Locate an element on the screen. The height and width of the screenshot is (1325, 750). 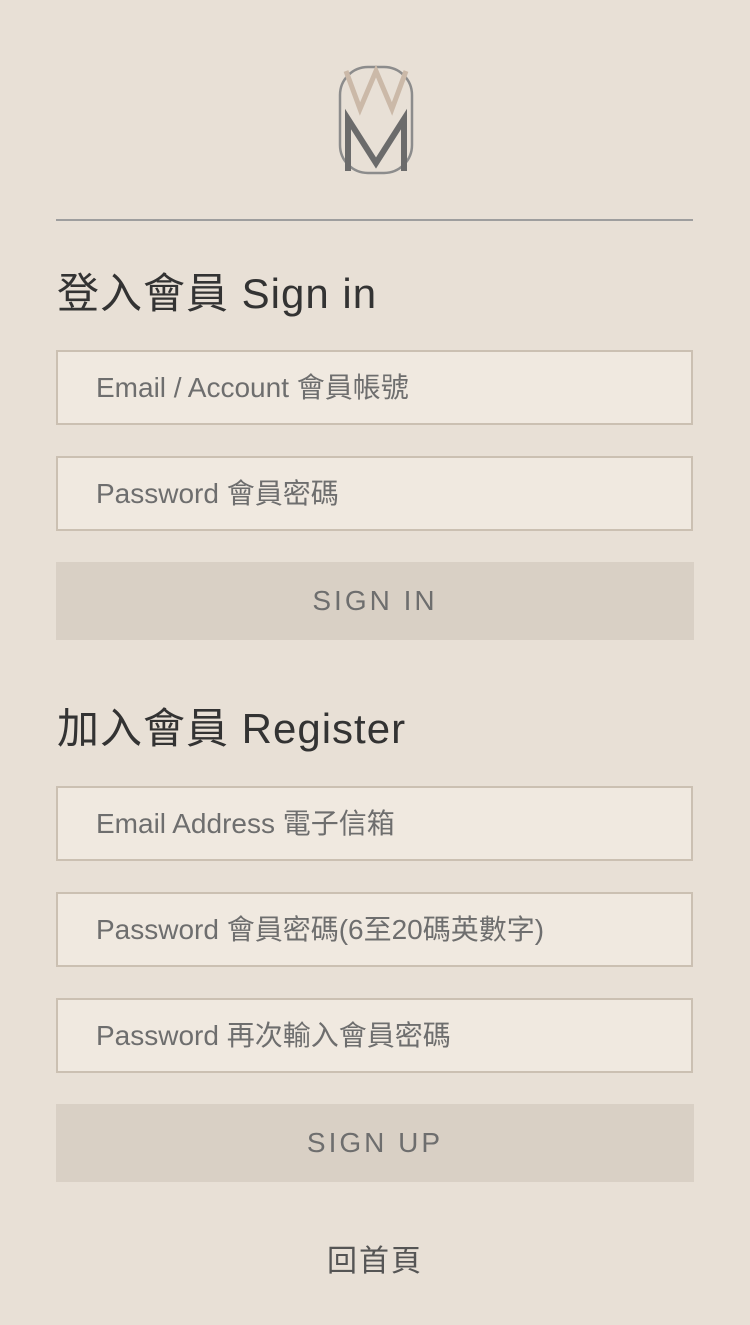
register-title: 加入會員 Register is located at coordinates (232, 728).